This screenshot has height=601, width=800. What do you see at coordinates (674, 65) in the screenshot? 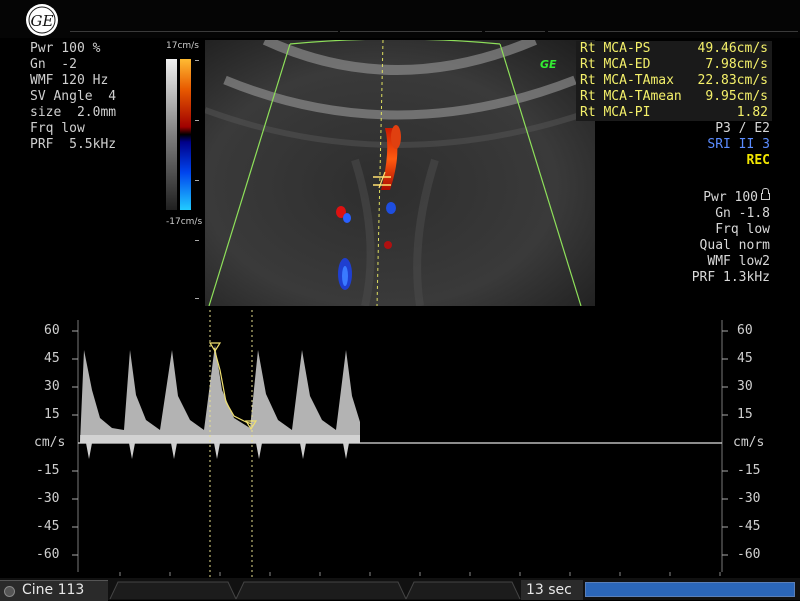
I see `measurement-row: Rt MCA-ED 7.98cm/s` at bounding box center [674, 65].